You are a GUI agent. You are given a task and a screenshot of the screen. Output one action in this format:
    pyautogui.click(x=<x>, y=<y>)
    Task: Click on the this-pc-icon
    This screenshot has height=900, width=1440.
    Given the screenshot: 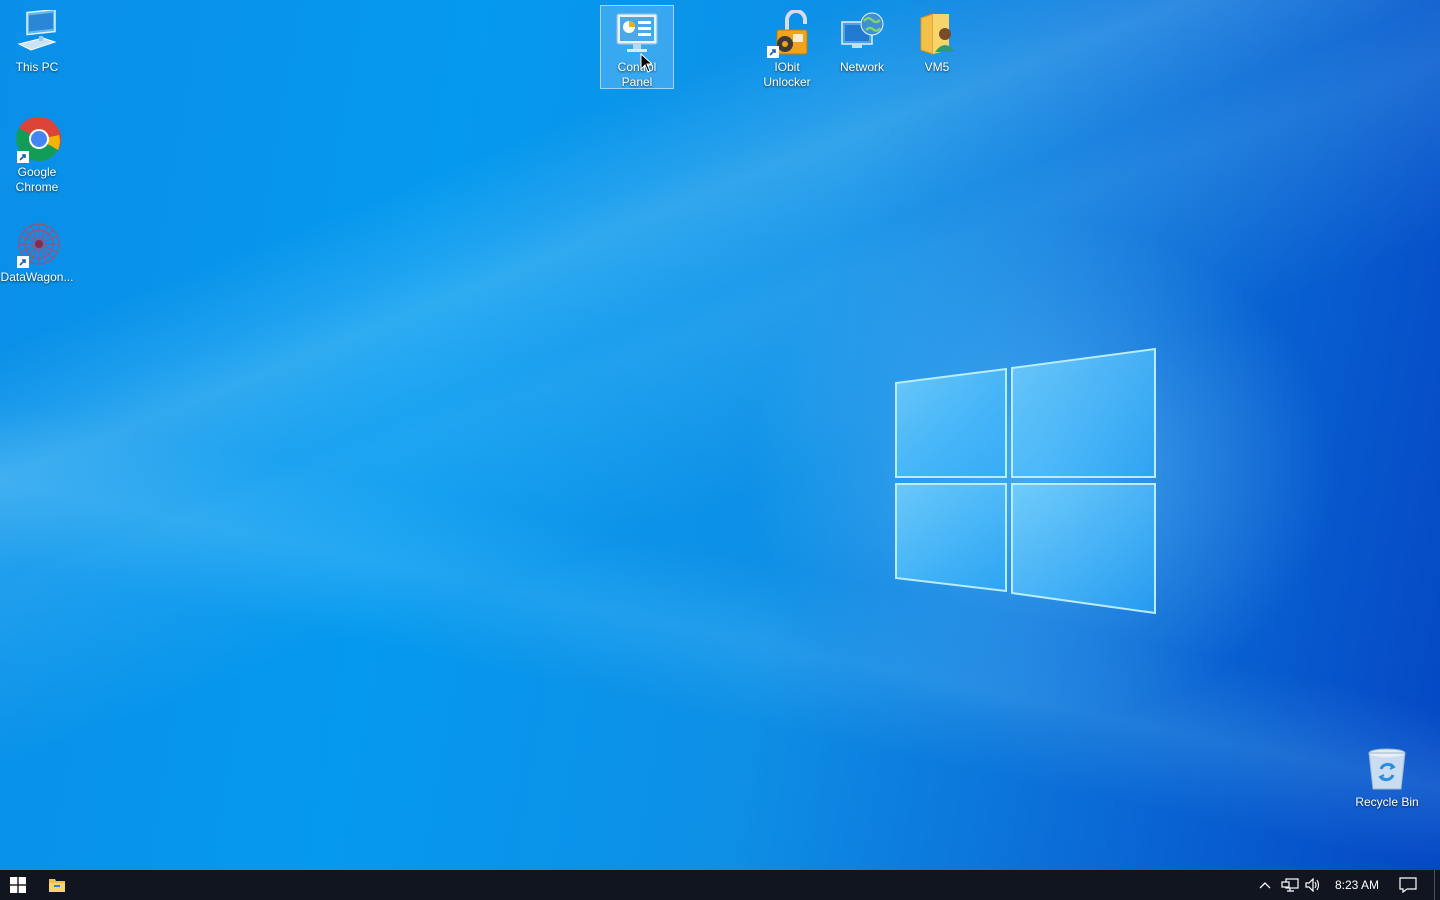 What is the action you would take?
    pyautogui.click(x=37, y=33)
    